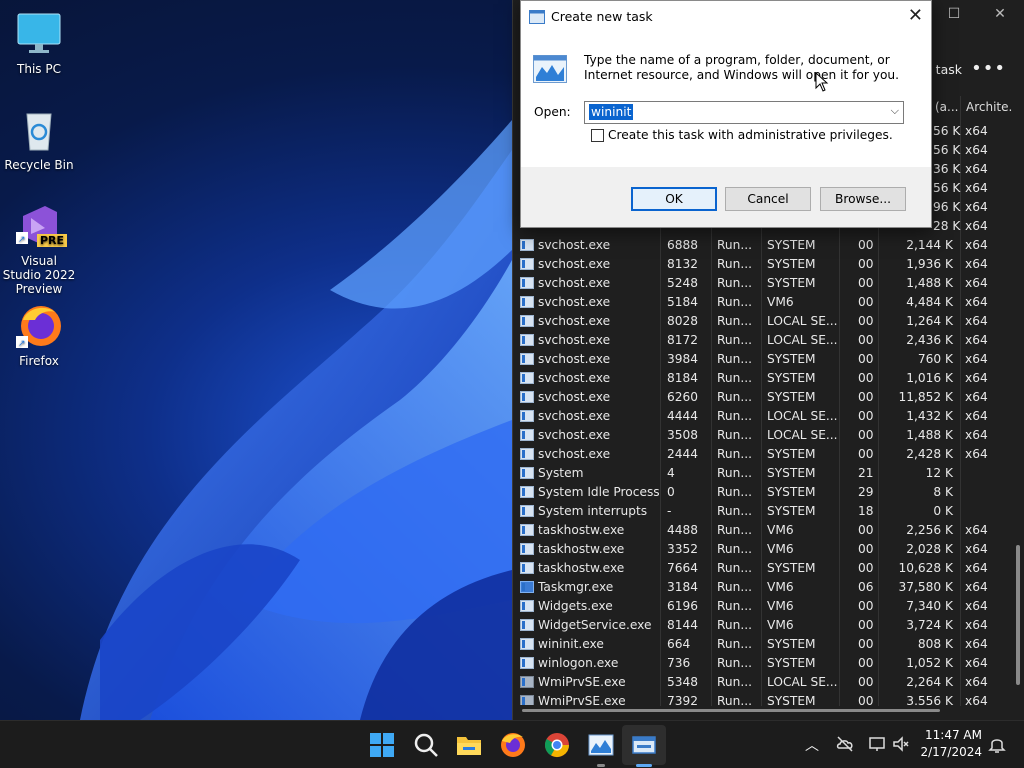 This screenshot has width=1024, height=768. What do you see at coordinates (954, 14) in the screenshot?
I see `maximize-icon: ☐` at bounding box center [954, 14].